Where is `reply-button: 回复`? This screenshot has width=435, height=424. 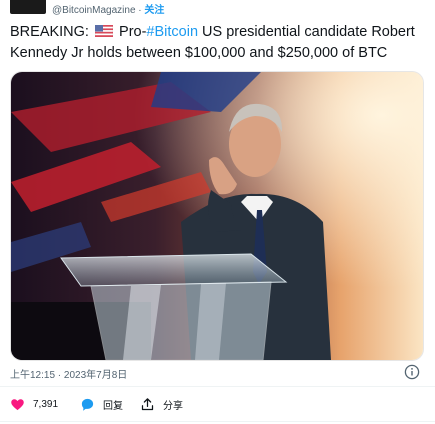
reply-button: 回复 is located at coordinates (101, 404).